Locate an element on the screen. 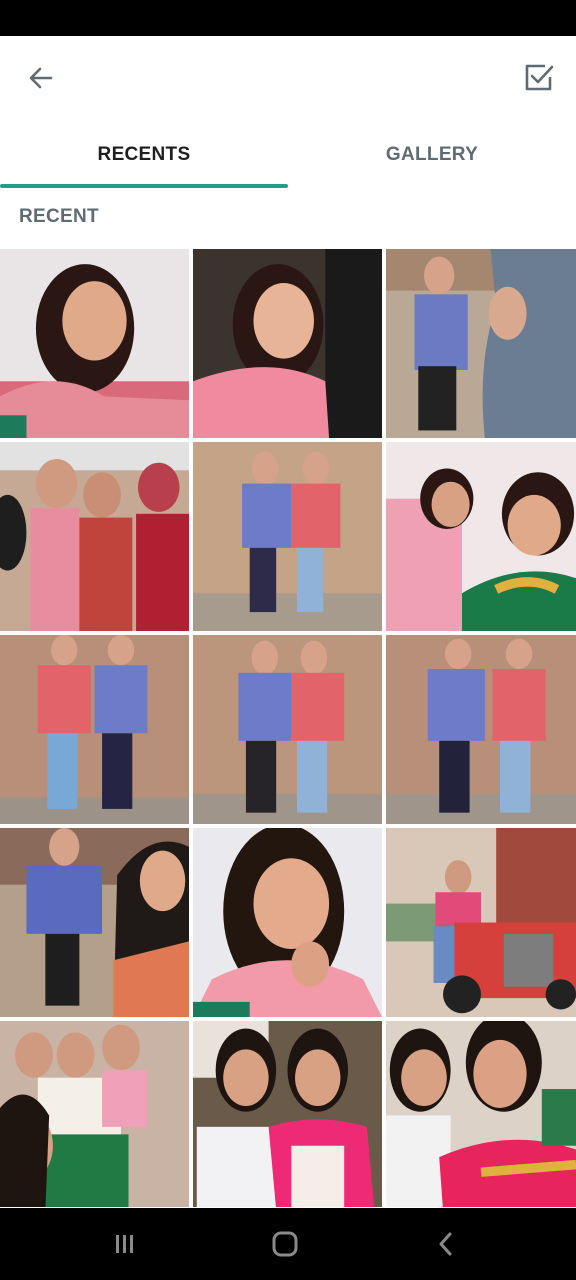  section-title: RECENT is located at coordinates (59, 216).